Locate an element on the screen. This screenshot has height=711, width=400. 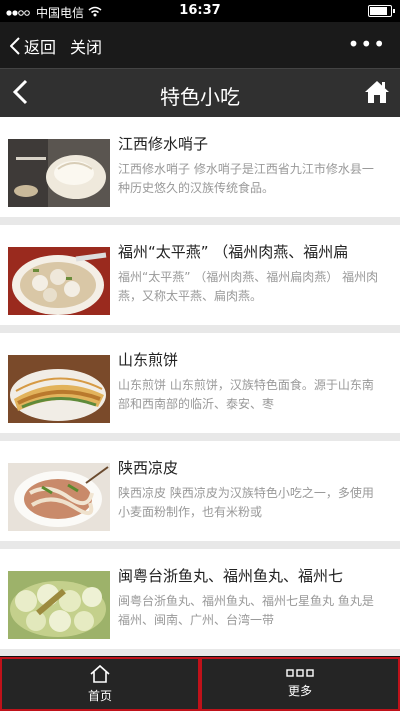
item-description: 福州“太平燕” （福州肉燕、福州扁肉燕） 福州肉燕，又称太平燕、扁肉燕。 is located at coordinates (248, 286).